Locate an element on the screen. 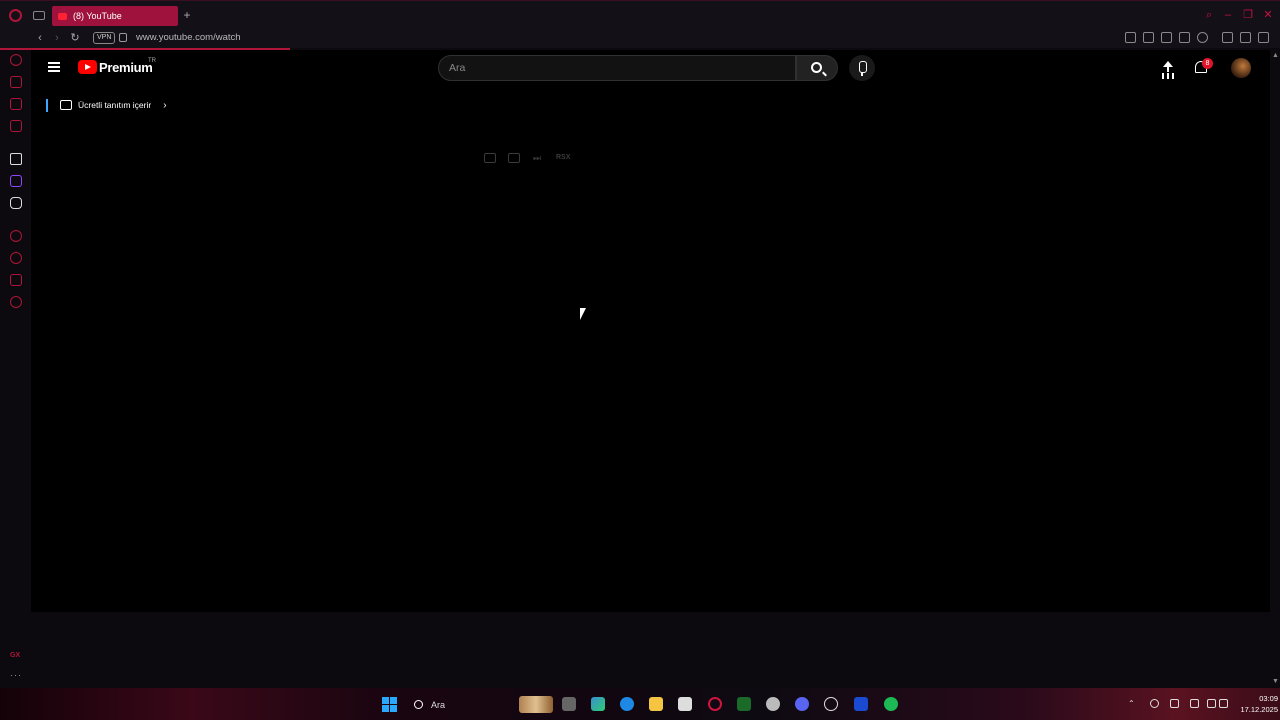  chevron-right-icon: › is located at coordinates (165, 105).